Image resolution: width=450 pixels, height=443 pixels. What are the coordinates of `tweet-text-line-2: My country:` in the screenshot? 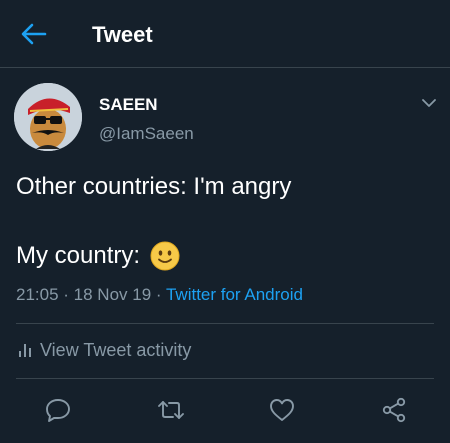 It's located at (98, 256).